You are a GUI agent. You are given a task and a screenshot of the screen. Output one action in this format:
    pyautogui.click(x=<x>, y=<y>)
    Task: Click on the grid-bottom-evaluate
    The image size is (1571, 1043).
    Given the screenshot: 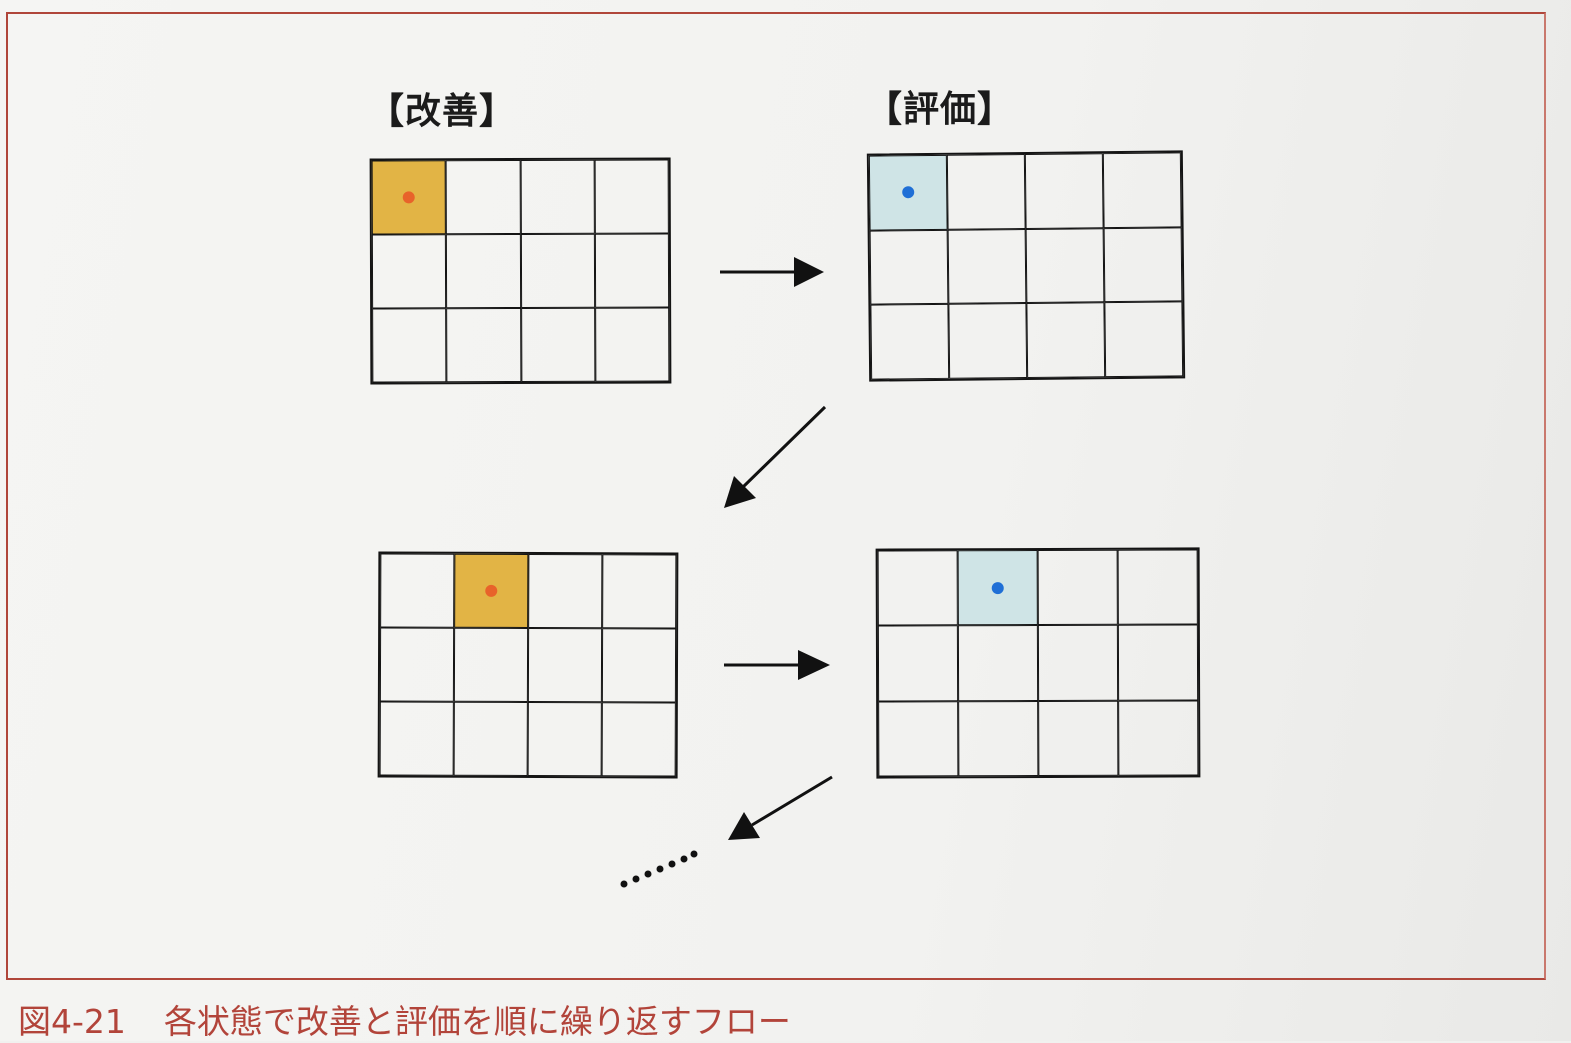 What is the action you would take?
    pyautogui.click(x=1038, y=663)
    